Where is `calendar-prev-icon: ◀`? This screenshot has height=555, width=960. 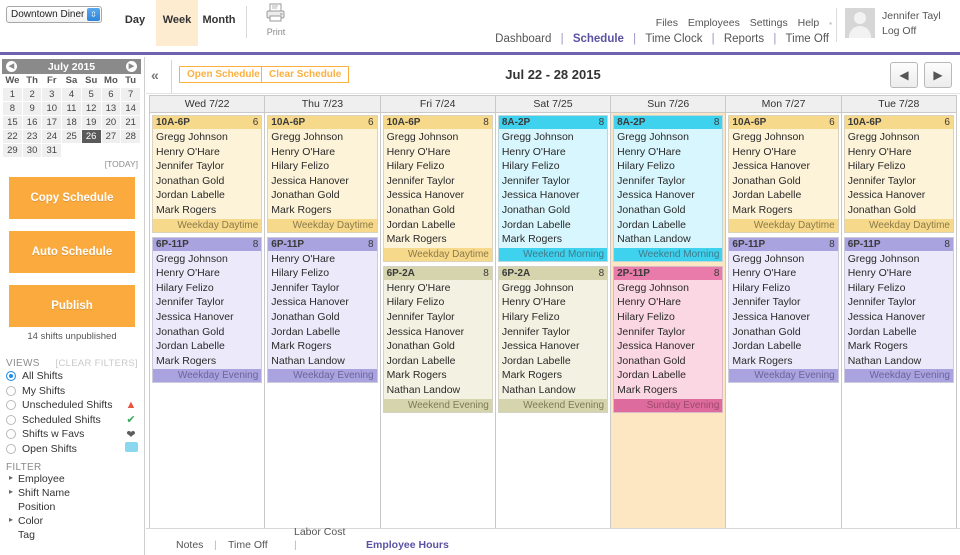
calendar-prev-icon: ◀ is located at coordinates (11, 66).